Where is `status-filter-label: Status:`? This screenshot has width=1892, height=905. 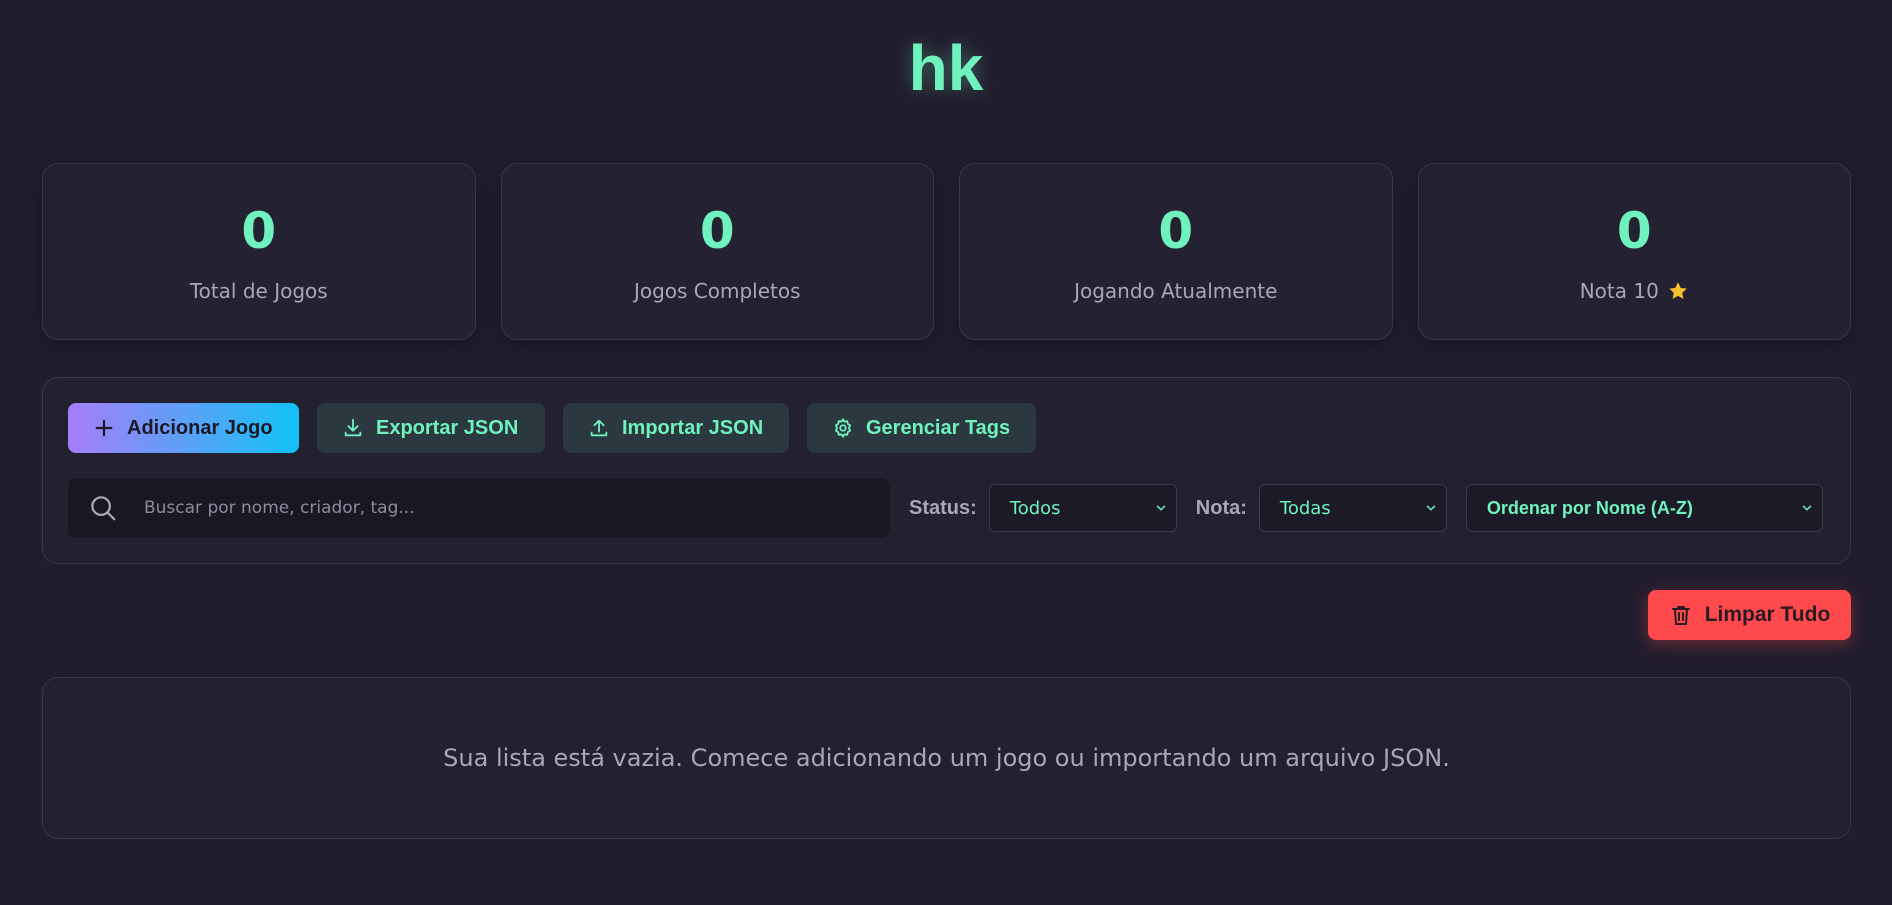 status-filter-label: Status: is located at coordinates (943, 507).